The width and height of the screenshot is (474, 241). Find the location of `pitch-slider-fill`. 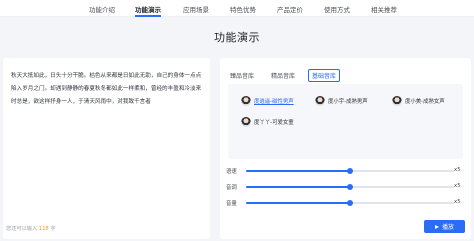

pitch-slider-fill is located at coordinates (298, 187).